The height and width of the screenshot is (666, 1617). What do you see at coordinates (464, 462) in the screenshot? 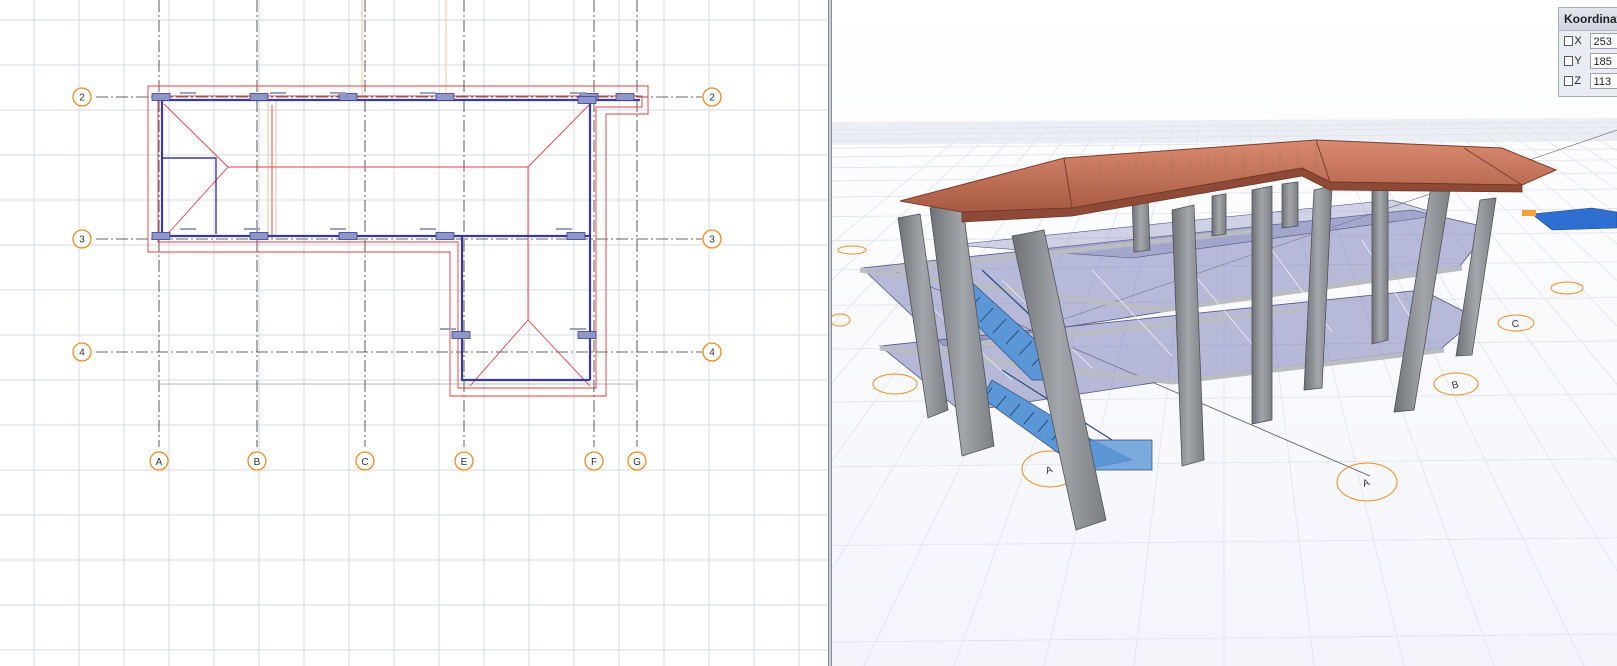
I see `column-axis-label: E` at bounding box center [464, 462].